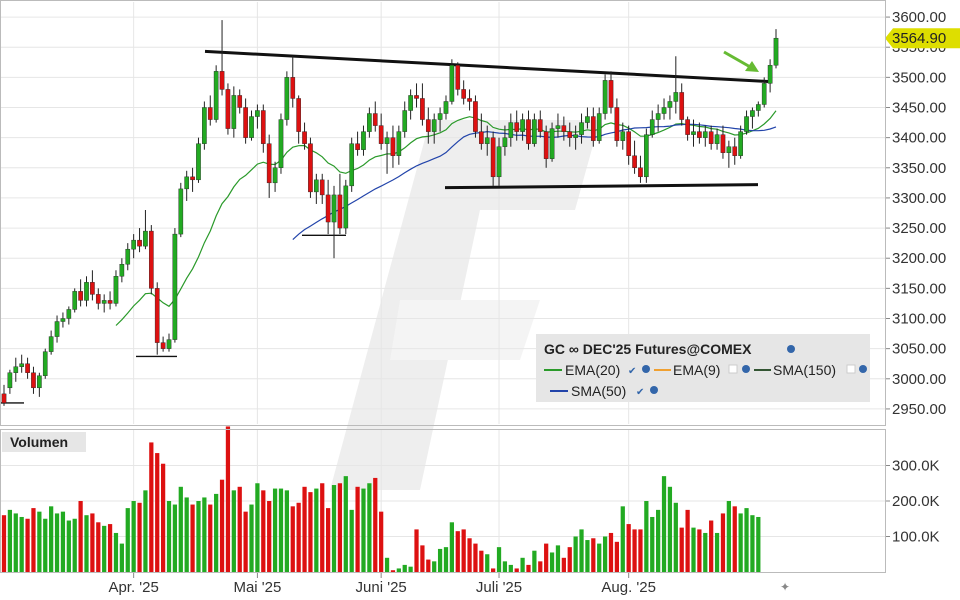 This screenshot has width=960, height=600. Describe the element at coordinates (804, 370) in the screenshot. I see `legend-item-sma150: SMA(150)` at that location.